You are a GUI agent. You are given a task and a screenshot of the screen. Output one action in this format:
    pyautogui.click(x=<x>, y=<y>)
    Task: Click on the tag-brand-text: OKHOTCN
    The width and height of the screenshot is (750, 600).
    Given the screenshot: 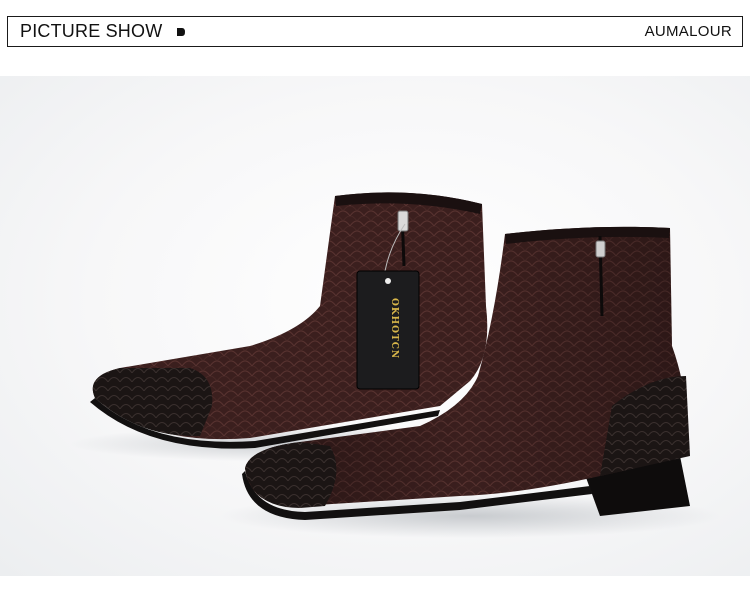 What is the action you would take?
    pyautogui.click(x=394, y=328)
    